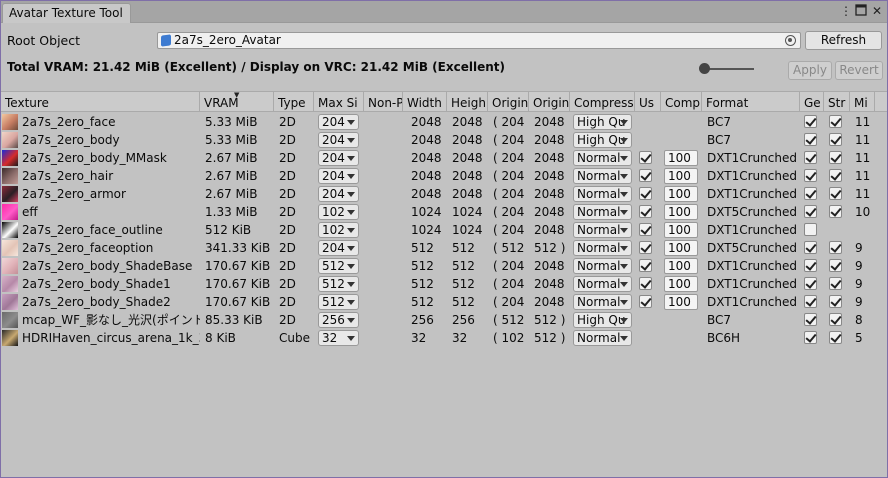 Image resolution: width=888 pixels, height=478 pixels. Describe the element at coordinates (111, 158) in the screenshot. I see `texture-name: 2a7s_2ero_body_MMask` at that location.